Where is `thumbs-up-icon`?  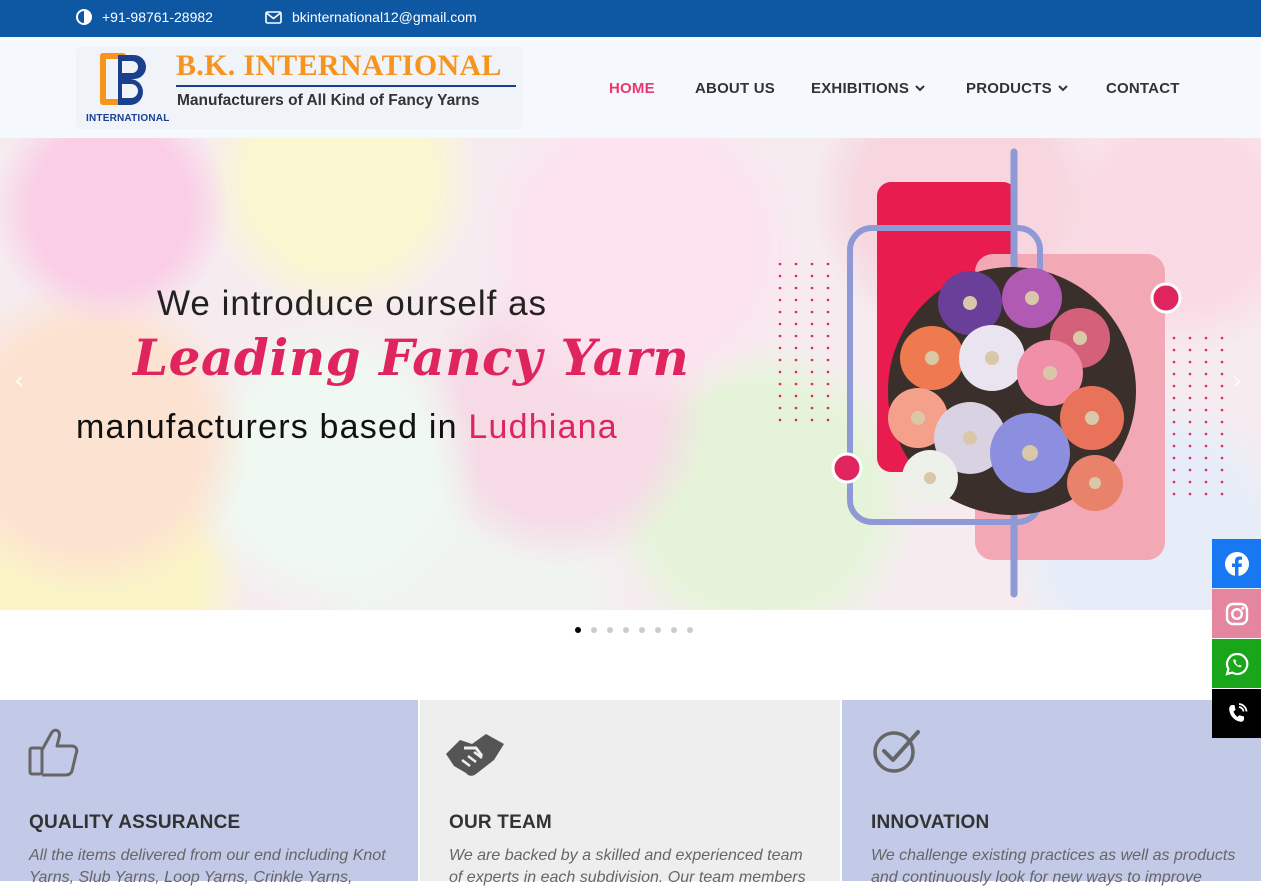 thumbs-up-icon is located at coordinates (53, 752).